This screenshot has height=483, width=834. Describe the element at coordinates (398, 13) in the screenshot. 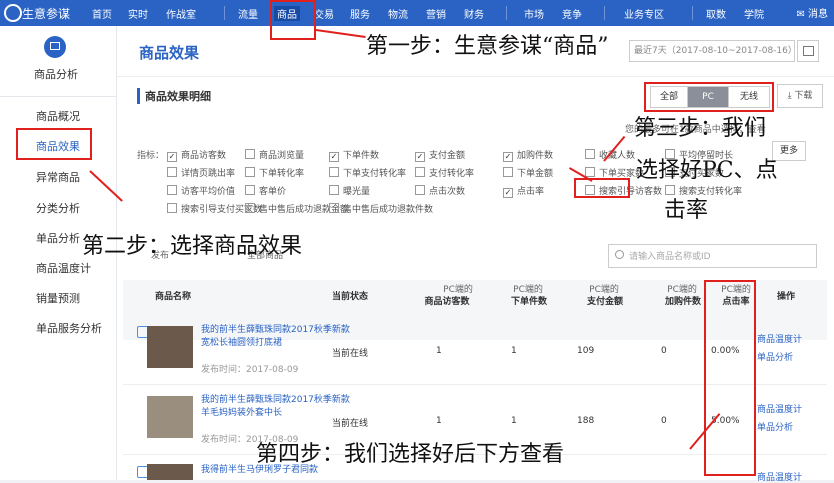

I see `nav-logistics: 物流` at that location.